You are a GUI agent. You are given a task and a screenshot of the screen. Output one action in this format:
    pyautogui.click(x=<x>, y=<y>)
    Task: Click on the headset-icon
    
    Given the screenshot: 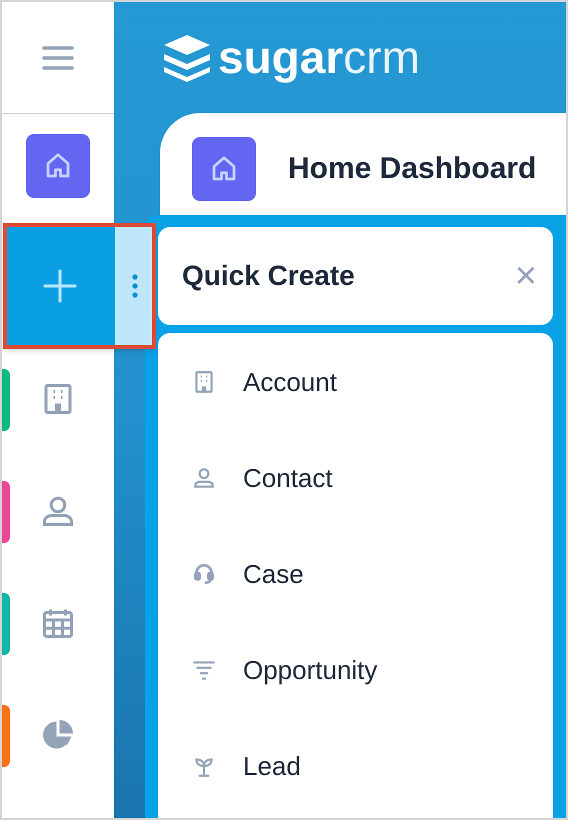 What is the action you would take?
    pyautogui.click(x=204, y=574)
    